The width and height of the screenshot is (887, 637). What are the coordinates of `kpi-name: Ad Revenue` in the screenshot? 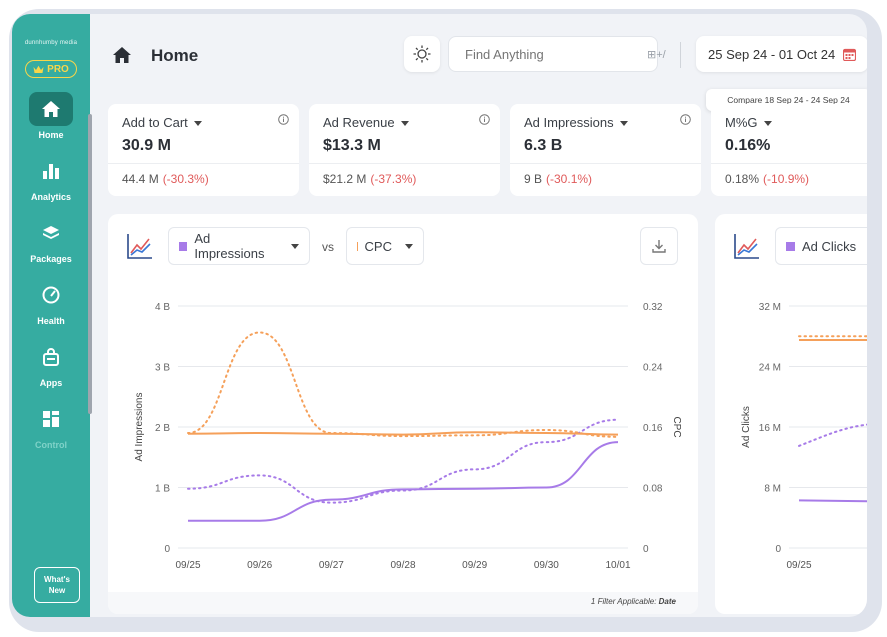 It's located at (359, 122).